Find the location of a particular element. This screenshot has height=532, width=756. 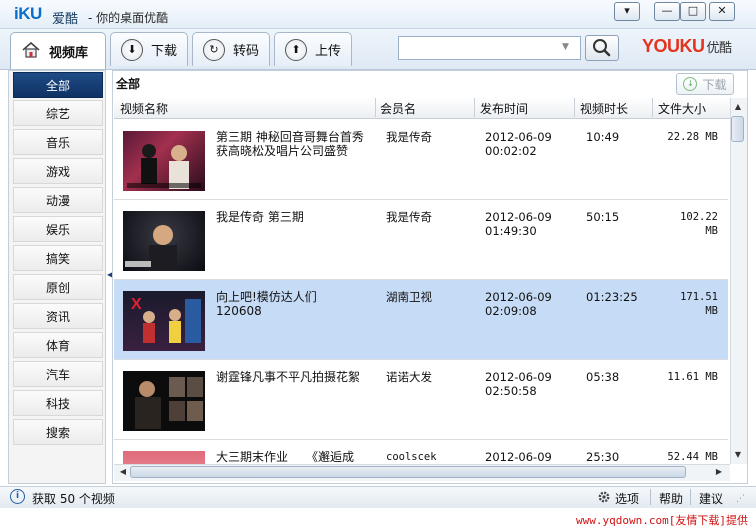

search-icon is located at coordinates (602, 51).